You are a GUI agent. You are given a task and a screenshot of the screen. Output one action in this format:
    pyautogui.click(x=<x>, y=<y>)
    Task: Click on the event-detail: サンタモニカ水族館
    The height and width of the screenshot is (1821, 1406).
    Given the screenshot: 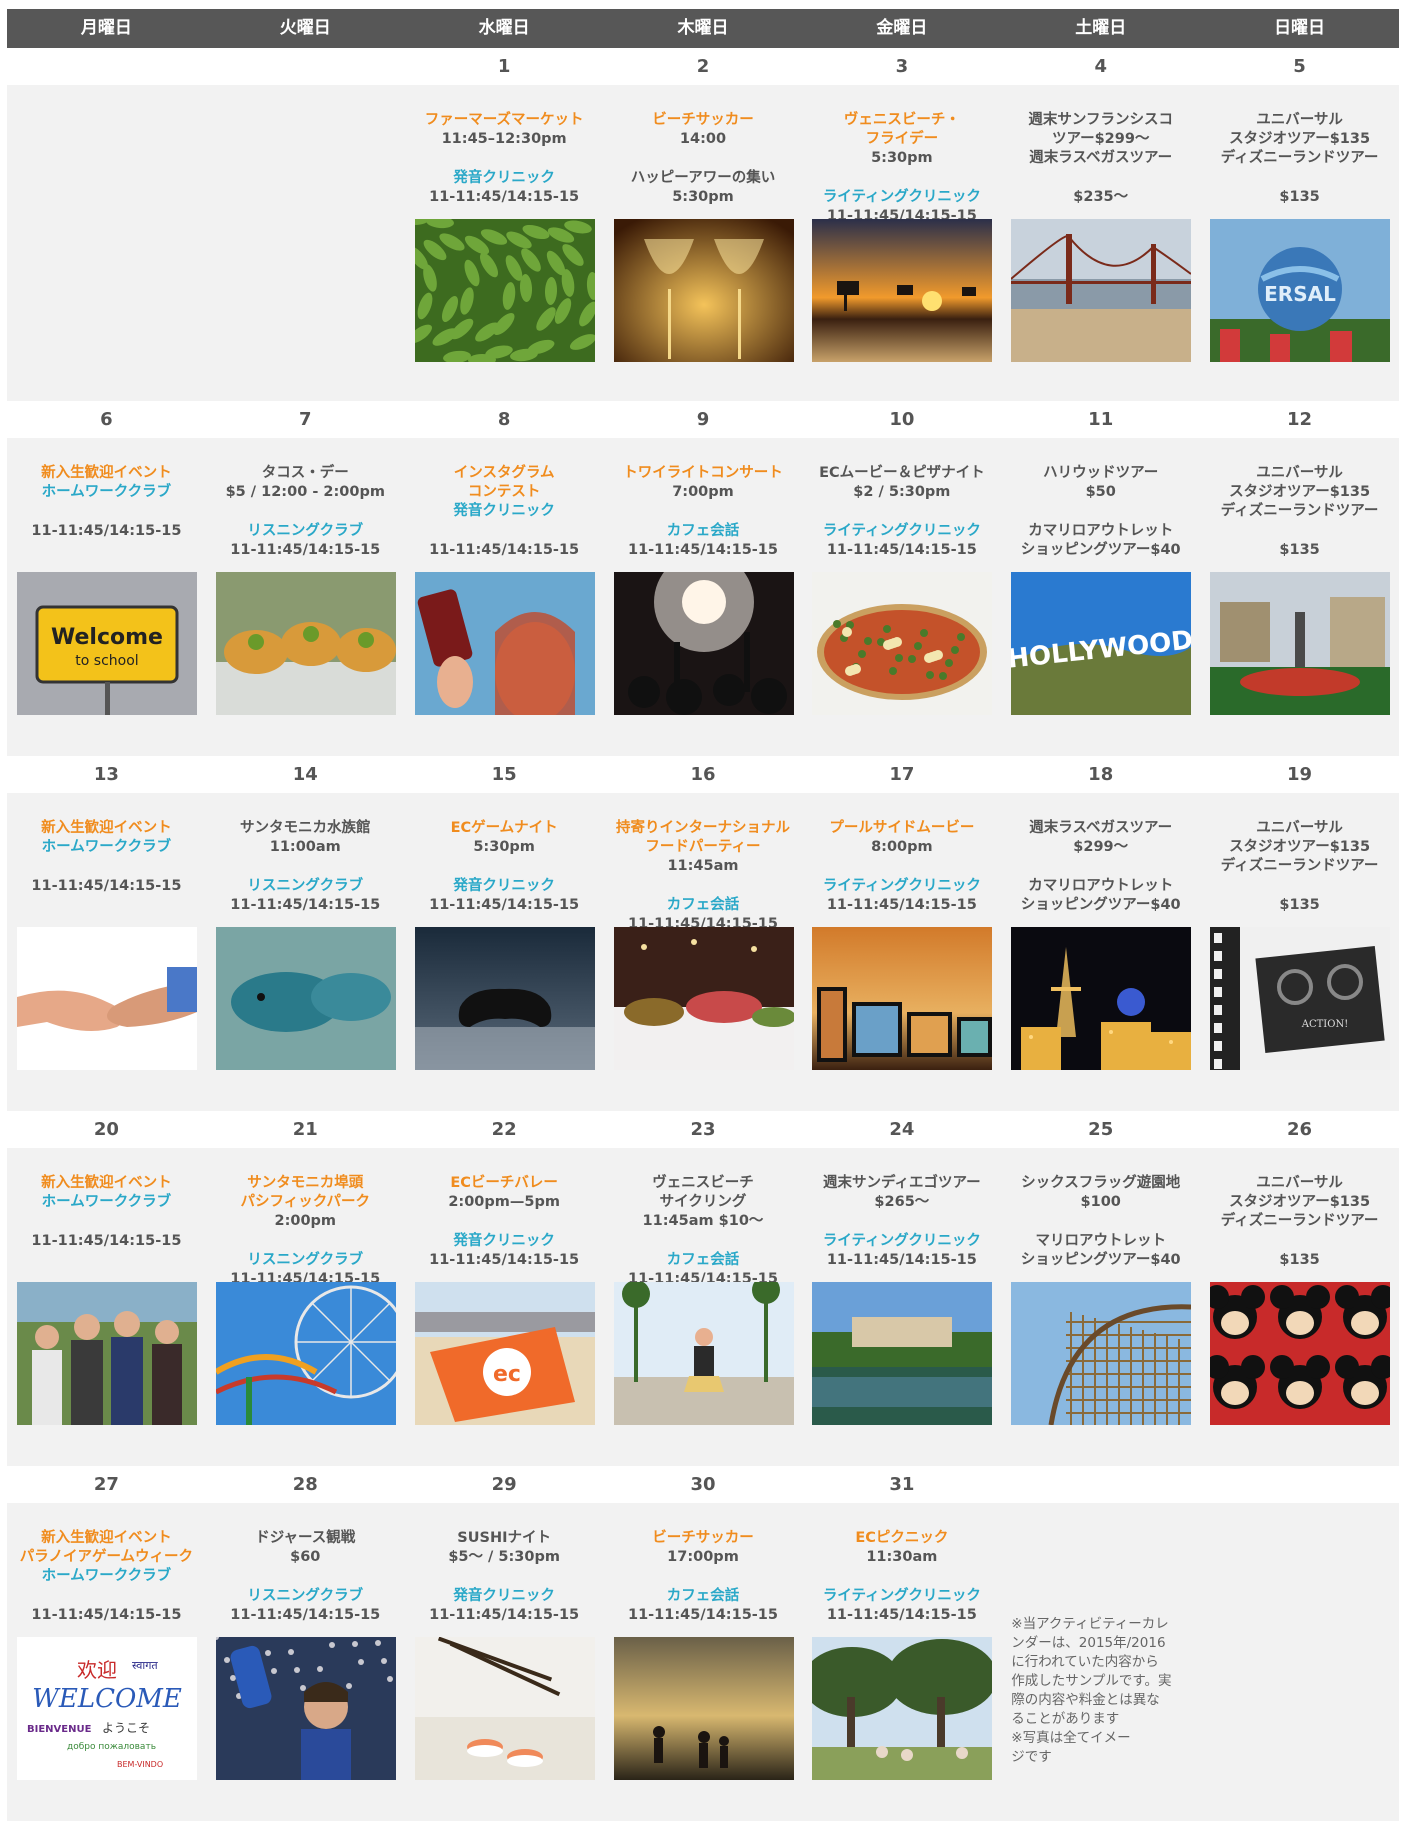 What is the action you would take?
    pyautogui.click(x=305, y=828)
    